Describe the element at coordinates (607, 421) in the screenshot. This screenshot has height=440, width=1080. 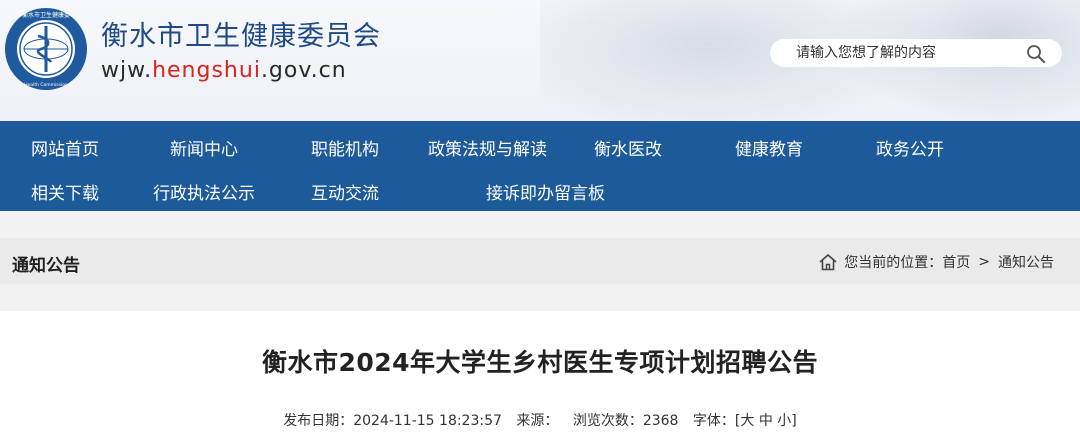
I see `view-count-label: 浏览次数：` at that location.